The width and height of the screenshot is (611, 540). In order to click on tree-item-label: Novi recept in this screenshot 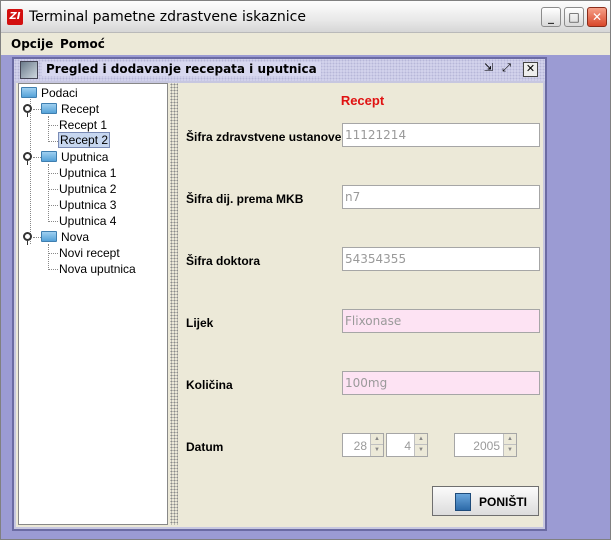, I will do `click(89, 253)`.